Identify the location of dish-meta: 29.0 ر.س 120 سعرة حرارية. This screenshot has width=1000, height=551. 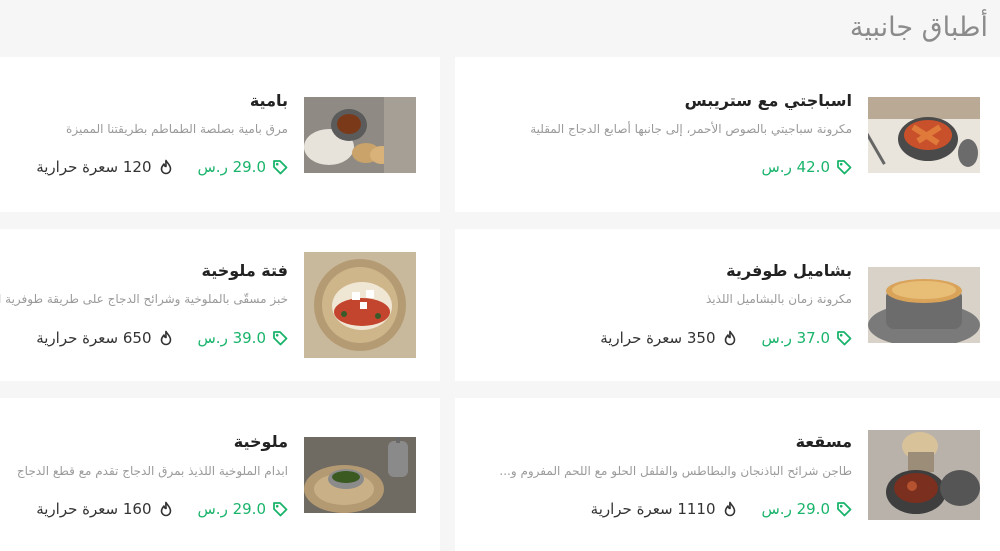
(162, 167).